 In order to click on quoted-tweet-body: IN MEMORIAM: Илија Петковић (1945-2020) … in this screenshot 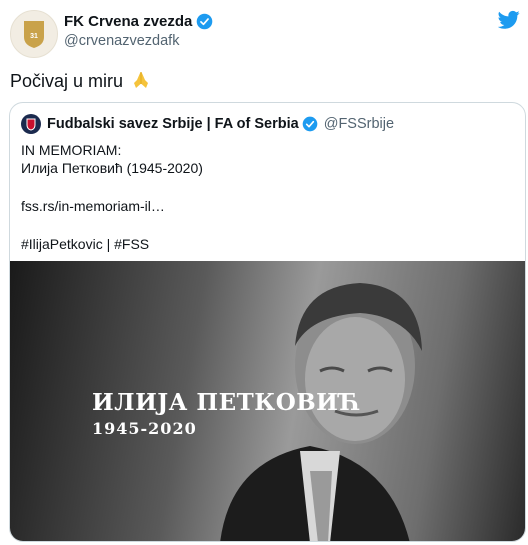, I will do `click(112, 197)`.